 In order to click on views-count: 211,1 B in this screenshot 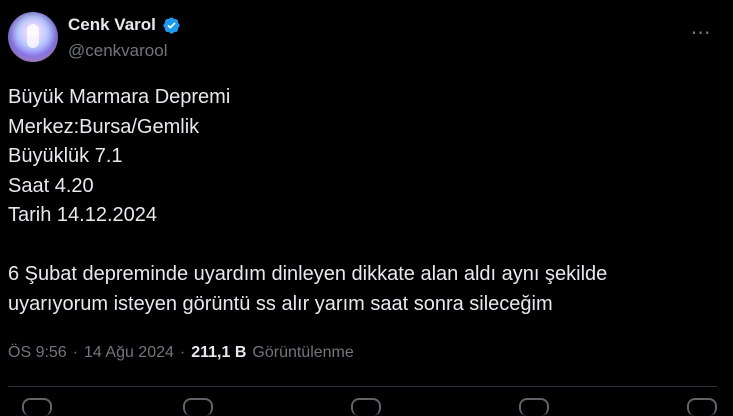, I will do `click(219, 352)`.